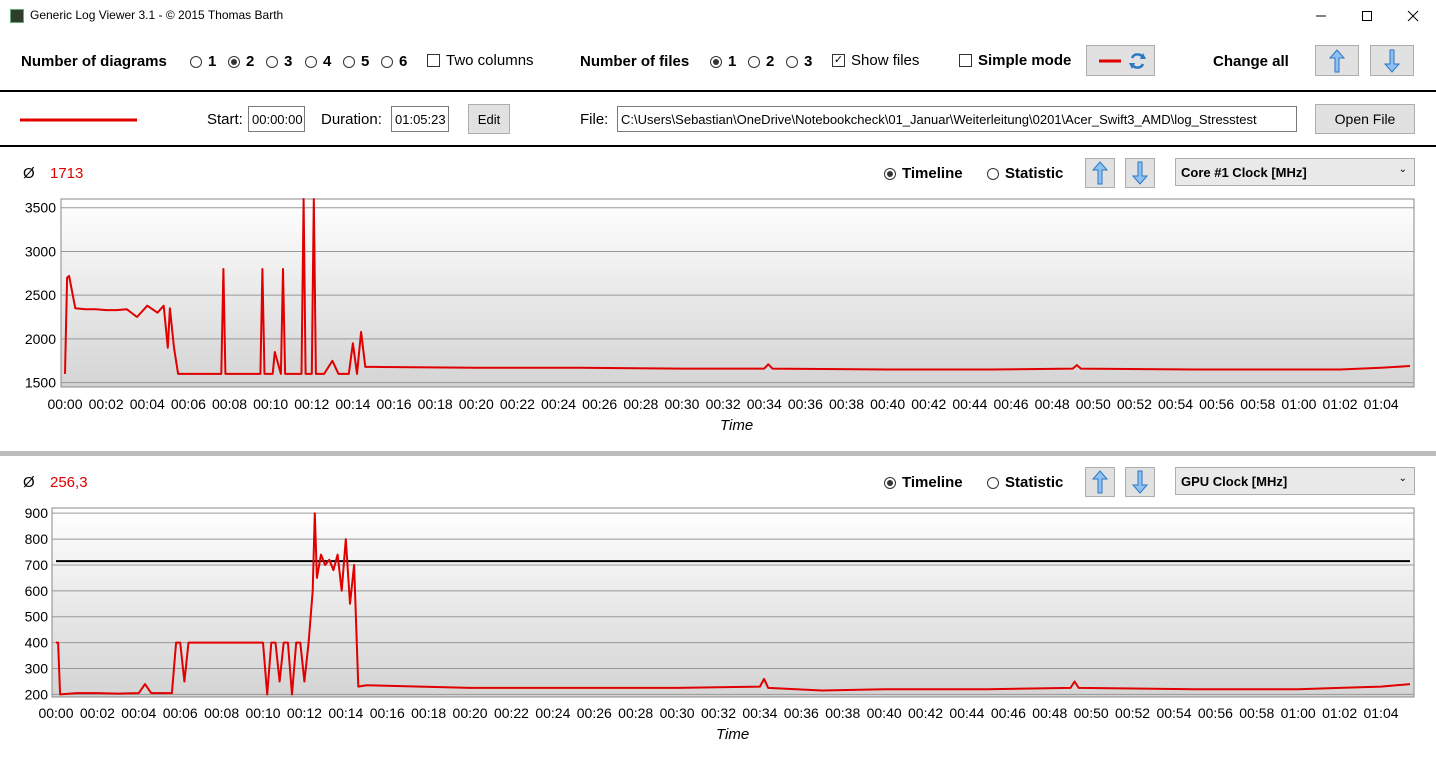 This screenshot has height=761, width=1436. What do you see at coordinates (489, 119) in the screenshot?
I see `edit-button: Edit` at bounding box center [489, 119].